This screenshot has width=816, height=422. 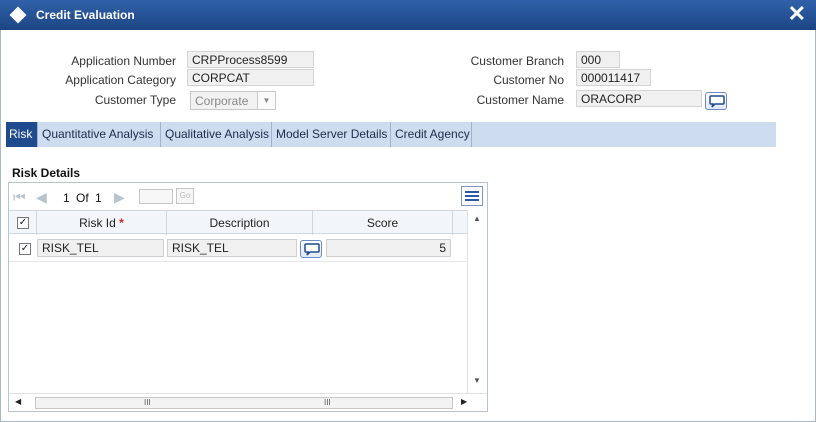 What do you see at coordinates (46, 173) in the screenshot?
I see `risk-details-heading: Risk Details` at bounding box center [46, 173].